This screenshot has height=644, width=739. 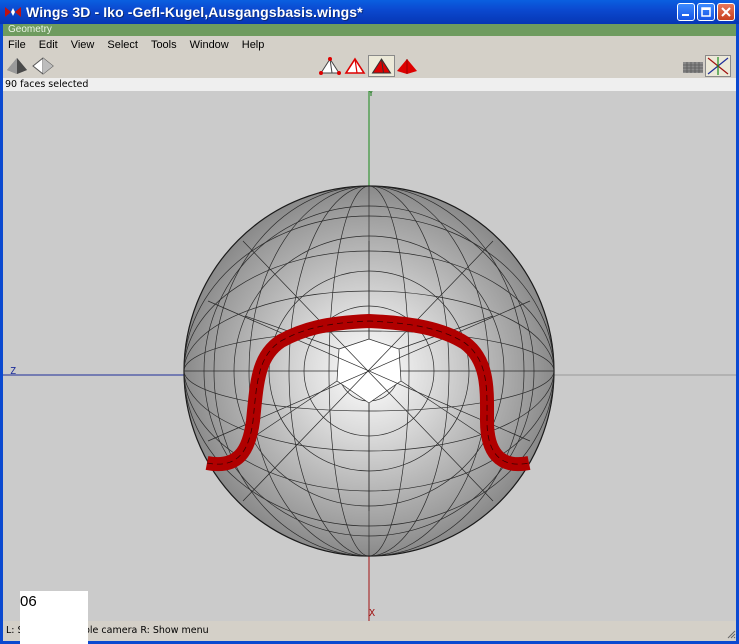 What do you see at coordinates (685, 15) in the screenshot?
I see `minimize-icon` at bounding box center [685, 15].